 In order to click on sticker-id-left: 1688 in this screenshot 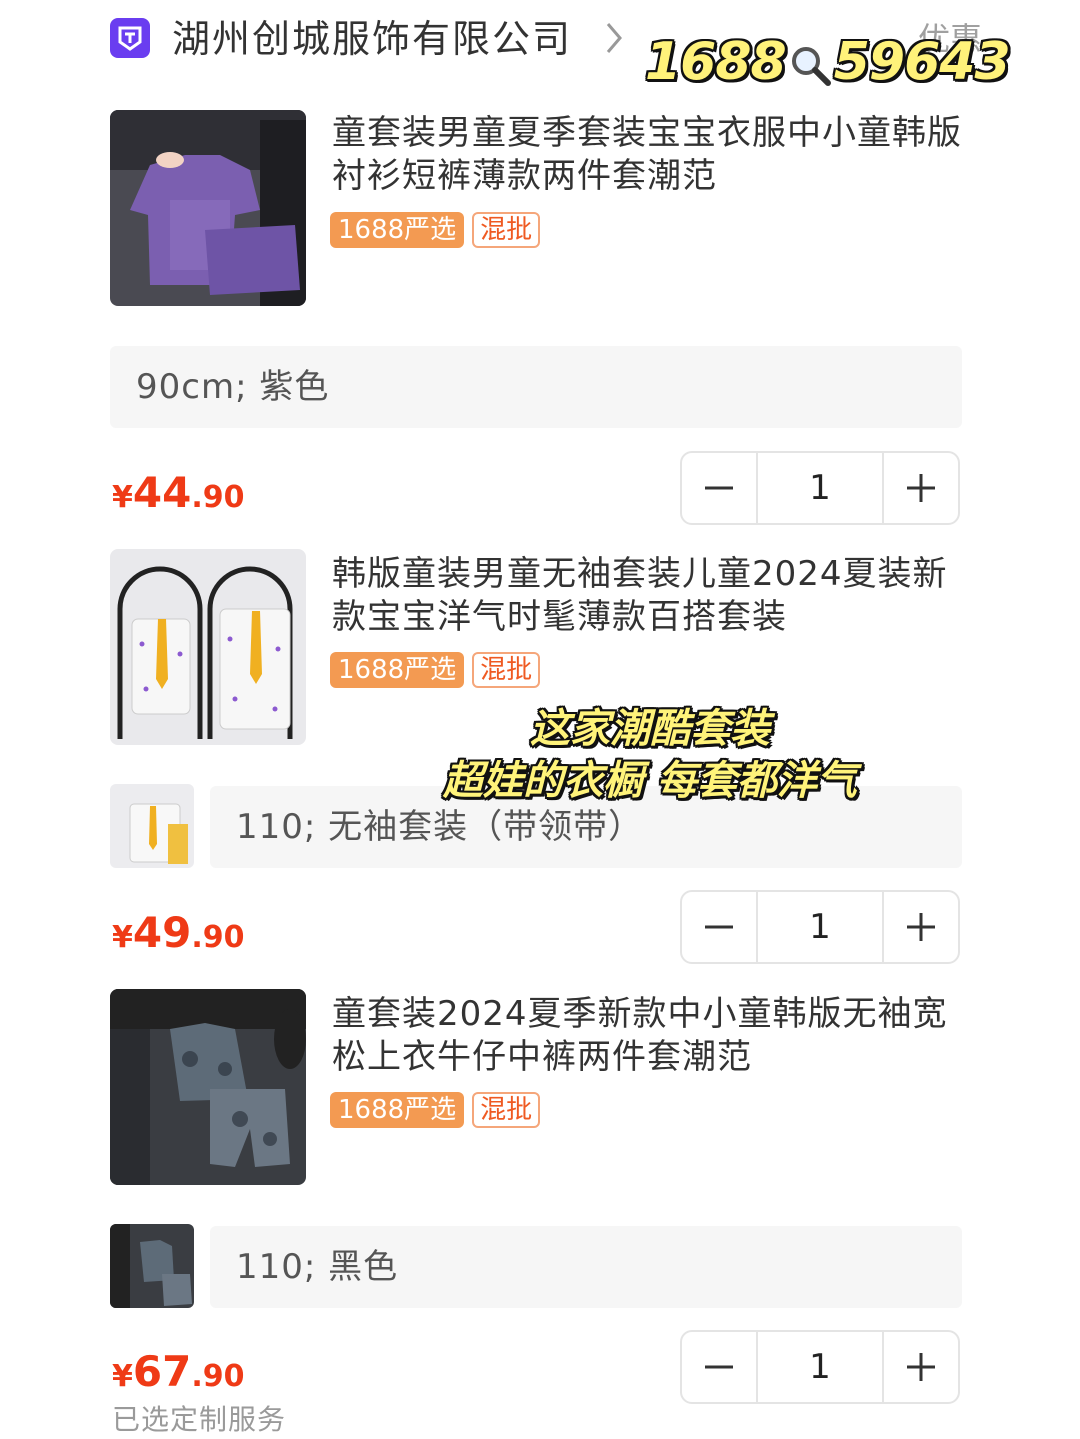, I will do `click(716, 62)`.